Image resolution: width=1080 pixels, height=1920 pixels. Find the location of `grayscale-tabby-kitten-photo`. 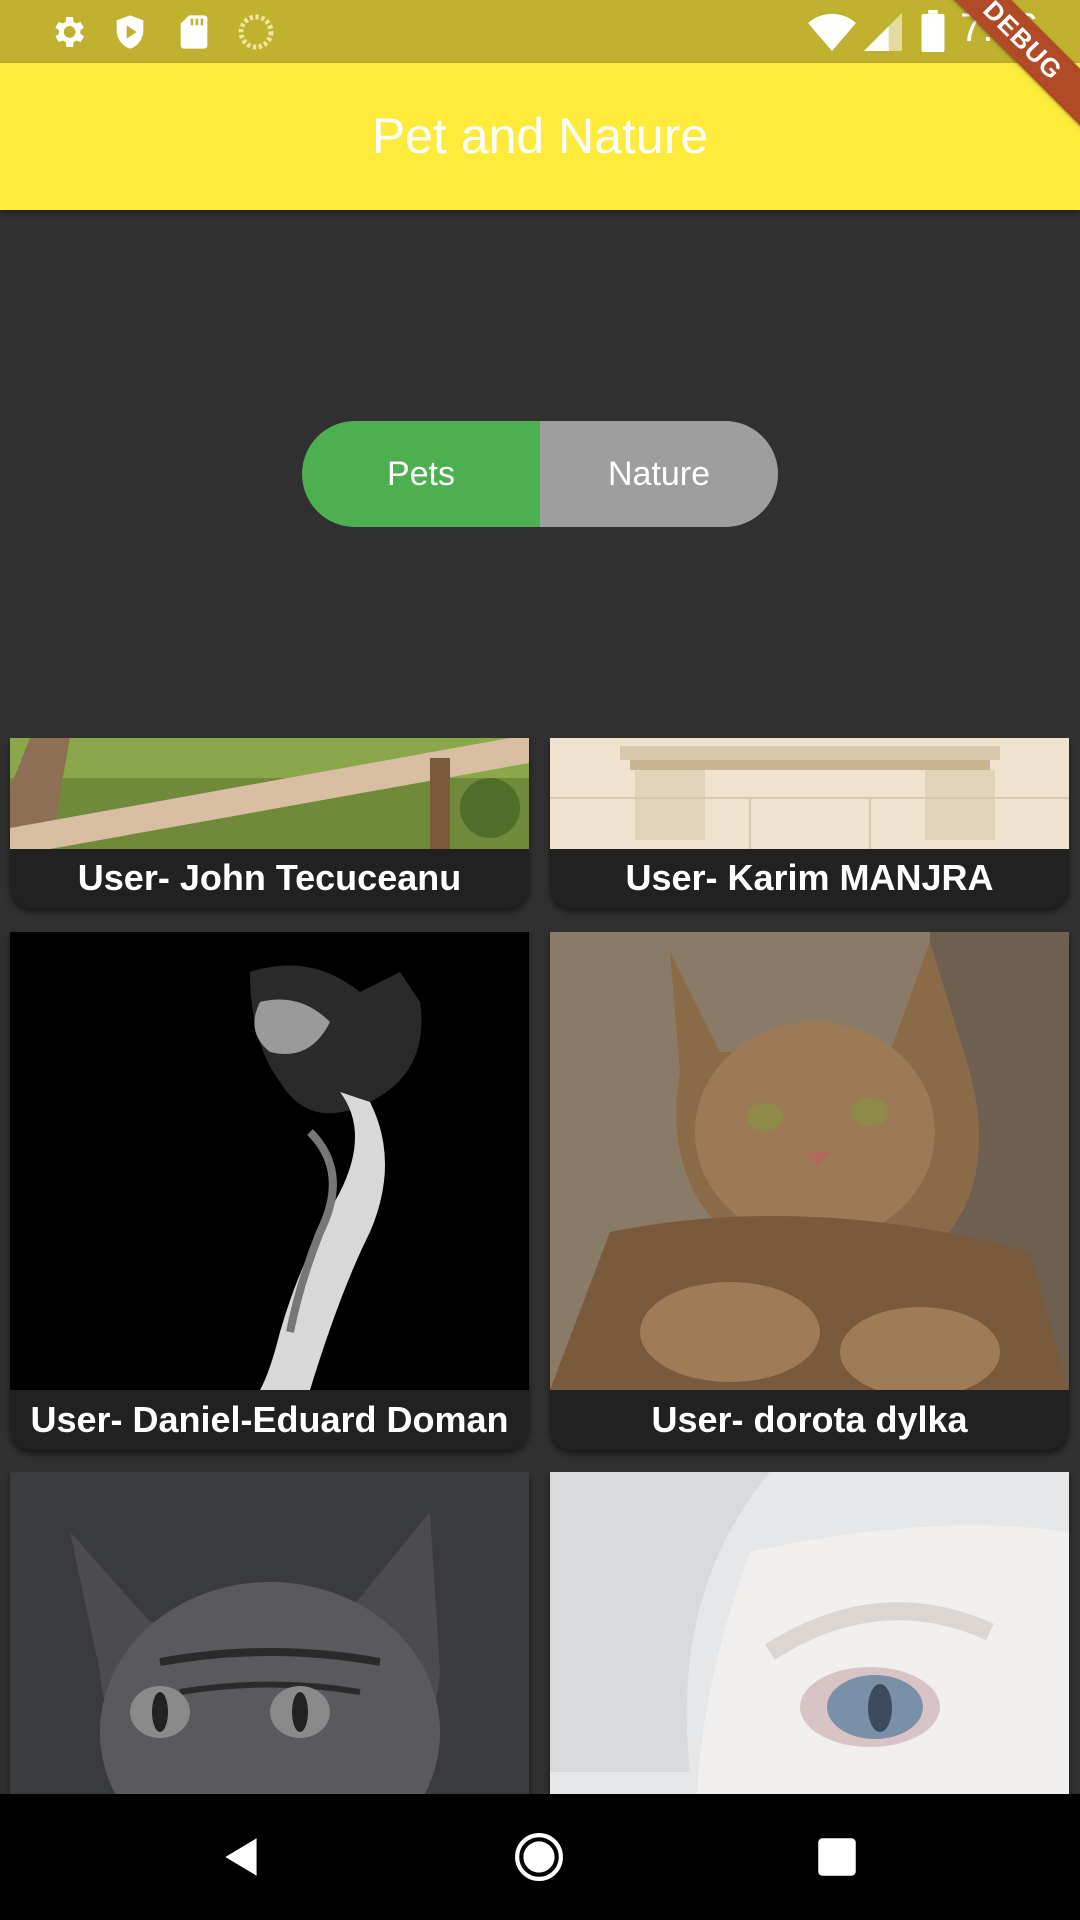

grayscale-tabby-kitten-photo is located at coordinates (269, 1633).